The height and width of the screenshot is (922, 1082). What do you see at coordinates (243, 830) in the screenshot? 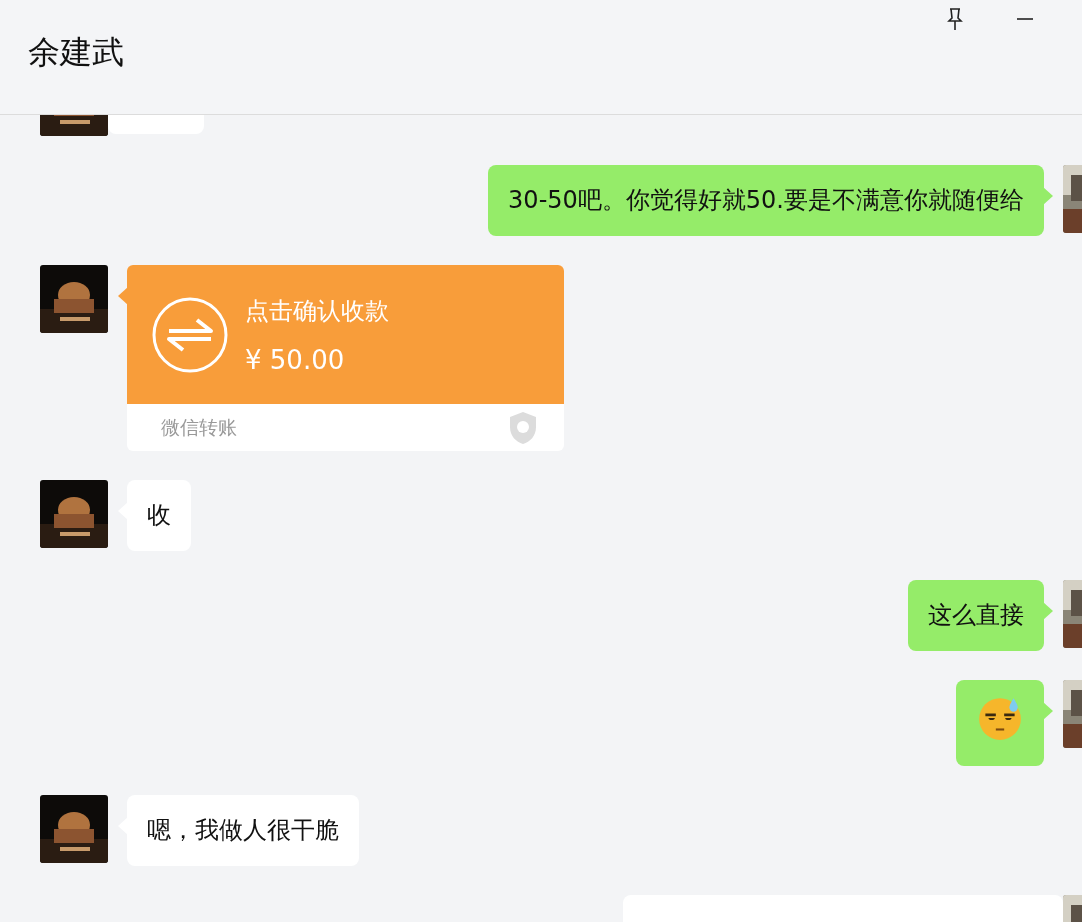
I see `message-bubble: 嗯，我做人很干脆` at bounding box center [243, 830].